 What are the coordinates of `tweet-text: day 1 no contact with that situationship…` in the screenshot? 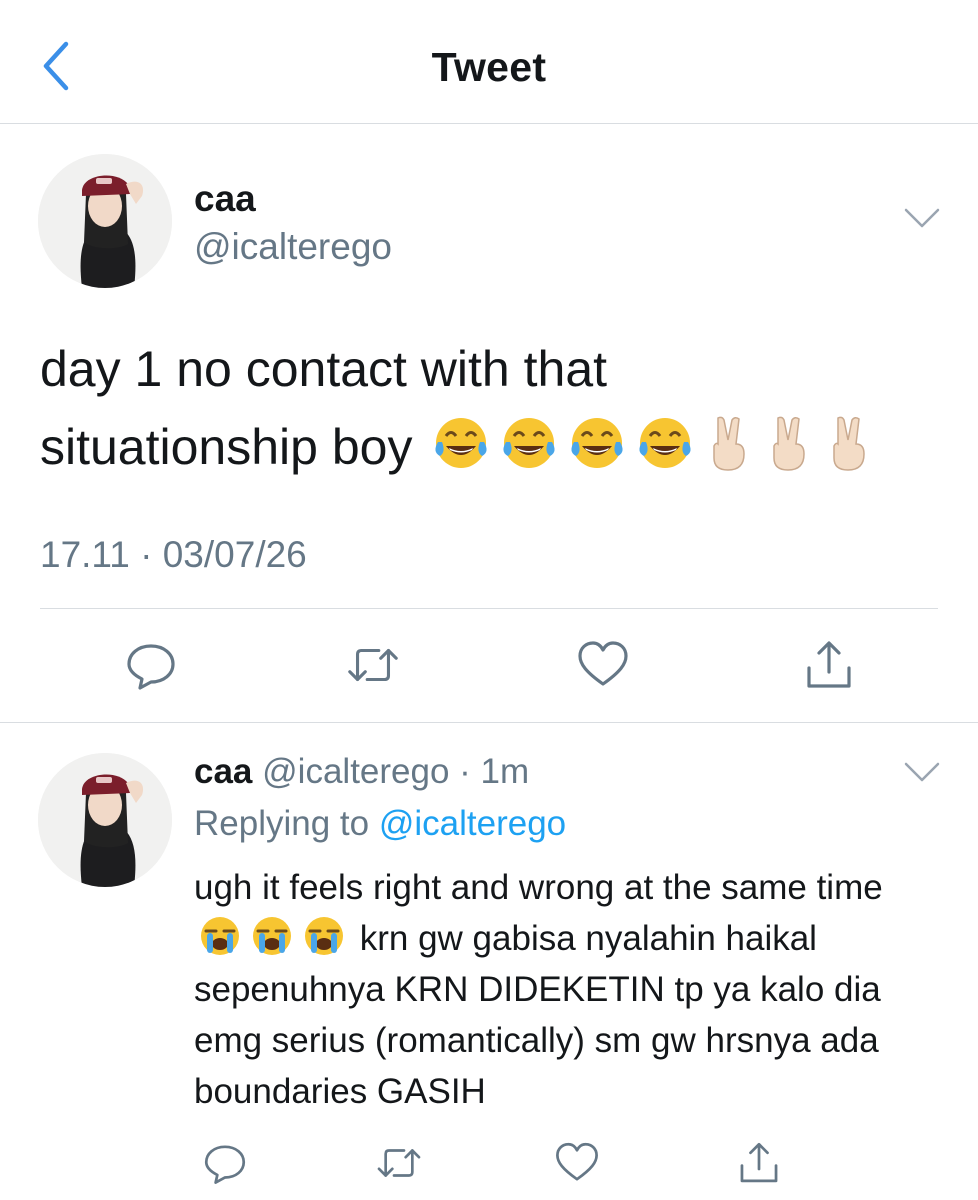 It's located at (490, 408).